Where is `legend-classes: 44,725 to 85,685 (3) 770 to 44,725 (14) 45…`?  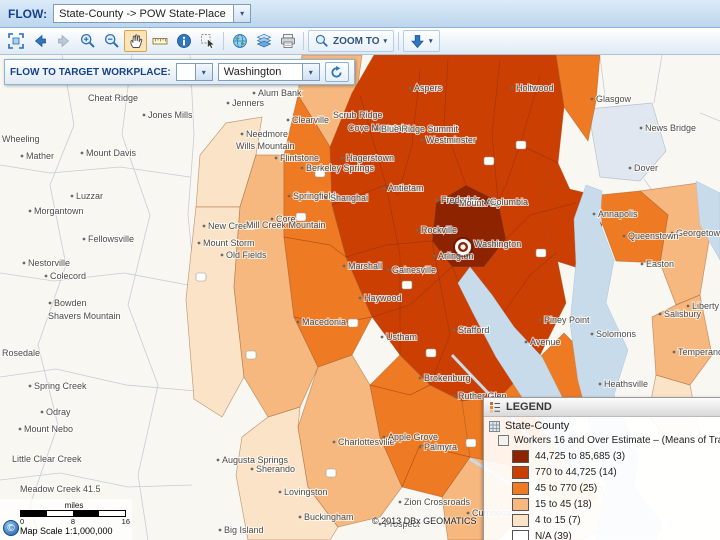 legend-classes: 44,725 to 85,685 (3) 770 to 44,725 (14) 45… is located at coordinates (602, 494).